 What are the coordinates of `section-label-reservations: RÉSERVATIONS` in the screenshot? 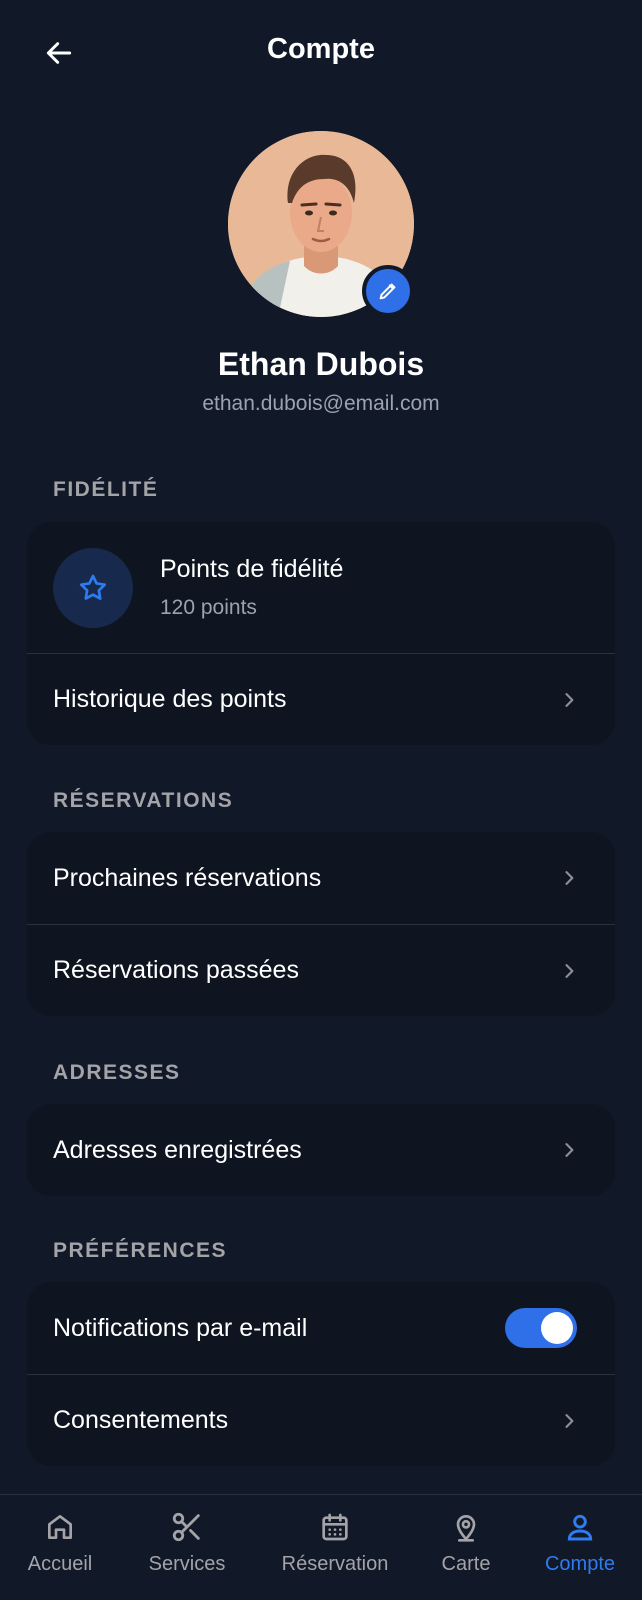 It's located at (143, 800).